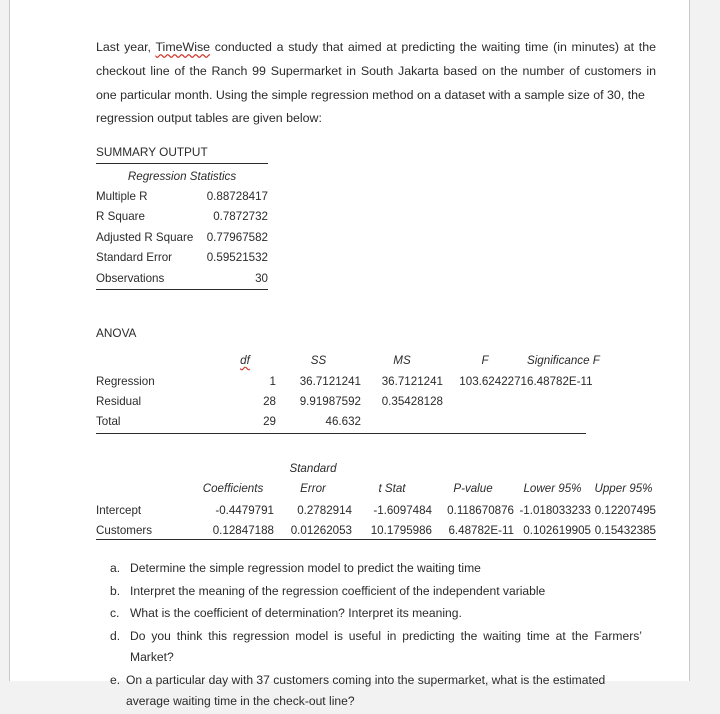 The width and height of the screenshot is (720, 714). I want to click on coef-label-intercept: Intercept, so click(119, 511).